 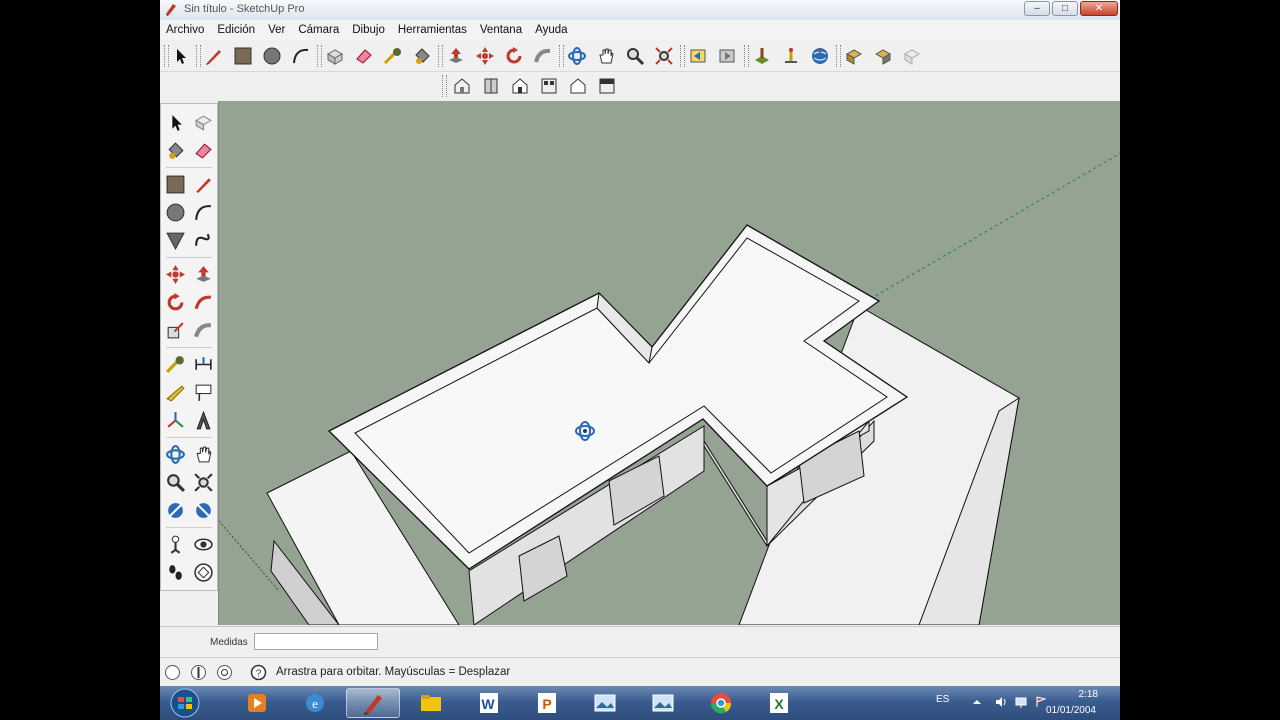 I want to click on taskbar-media-player, so click(x=257, y=703).